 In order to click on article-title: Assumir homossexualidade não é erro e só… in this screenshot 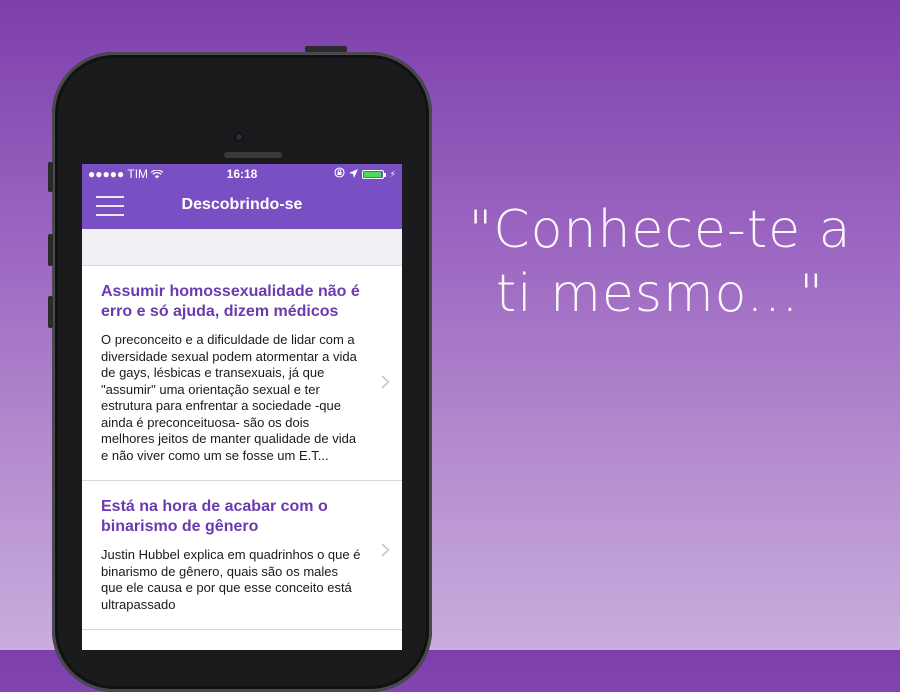, I will do `click(230, 301)`.